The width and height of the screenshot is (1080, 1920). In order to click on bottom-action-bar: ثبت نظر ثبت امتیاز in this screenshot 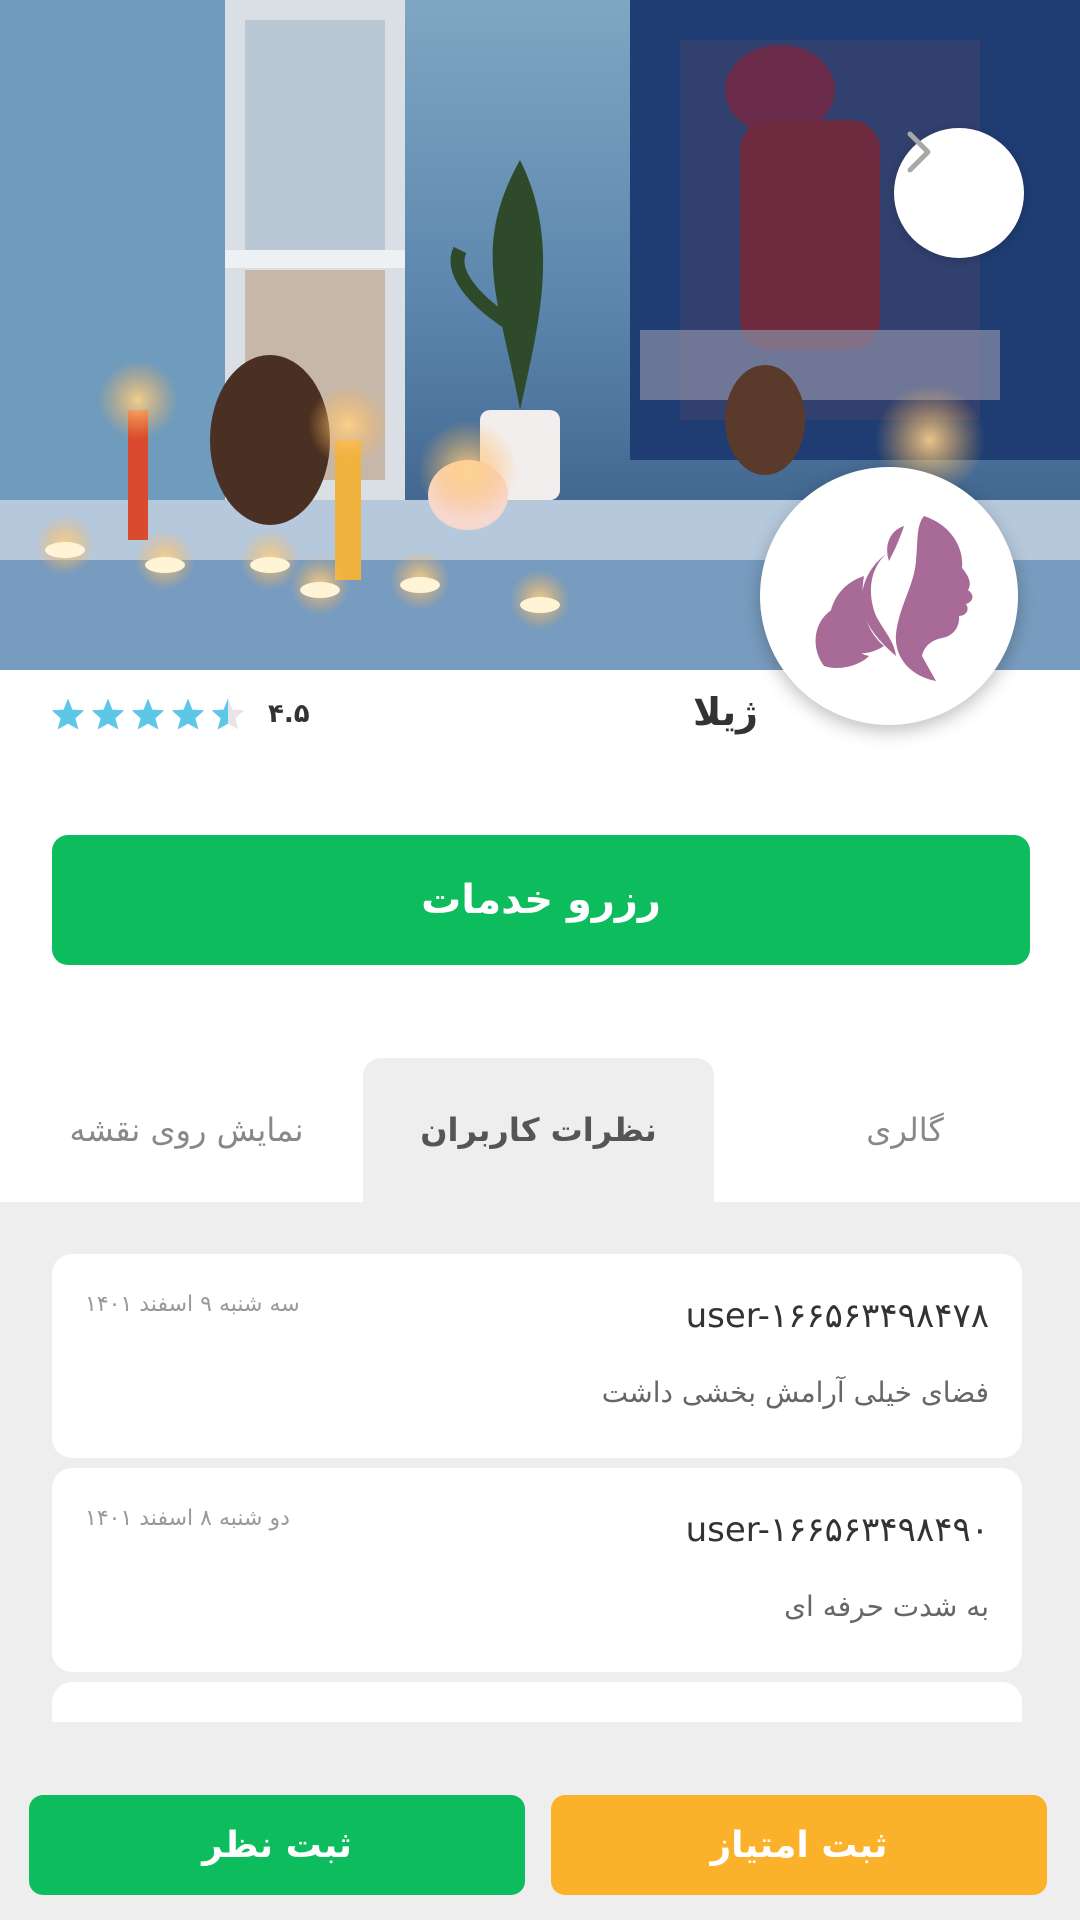, I will do `click(540, 1821)`.